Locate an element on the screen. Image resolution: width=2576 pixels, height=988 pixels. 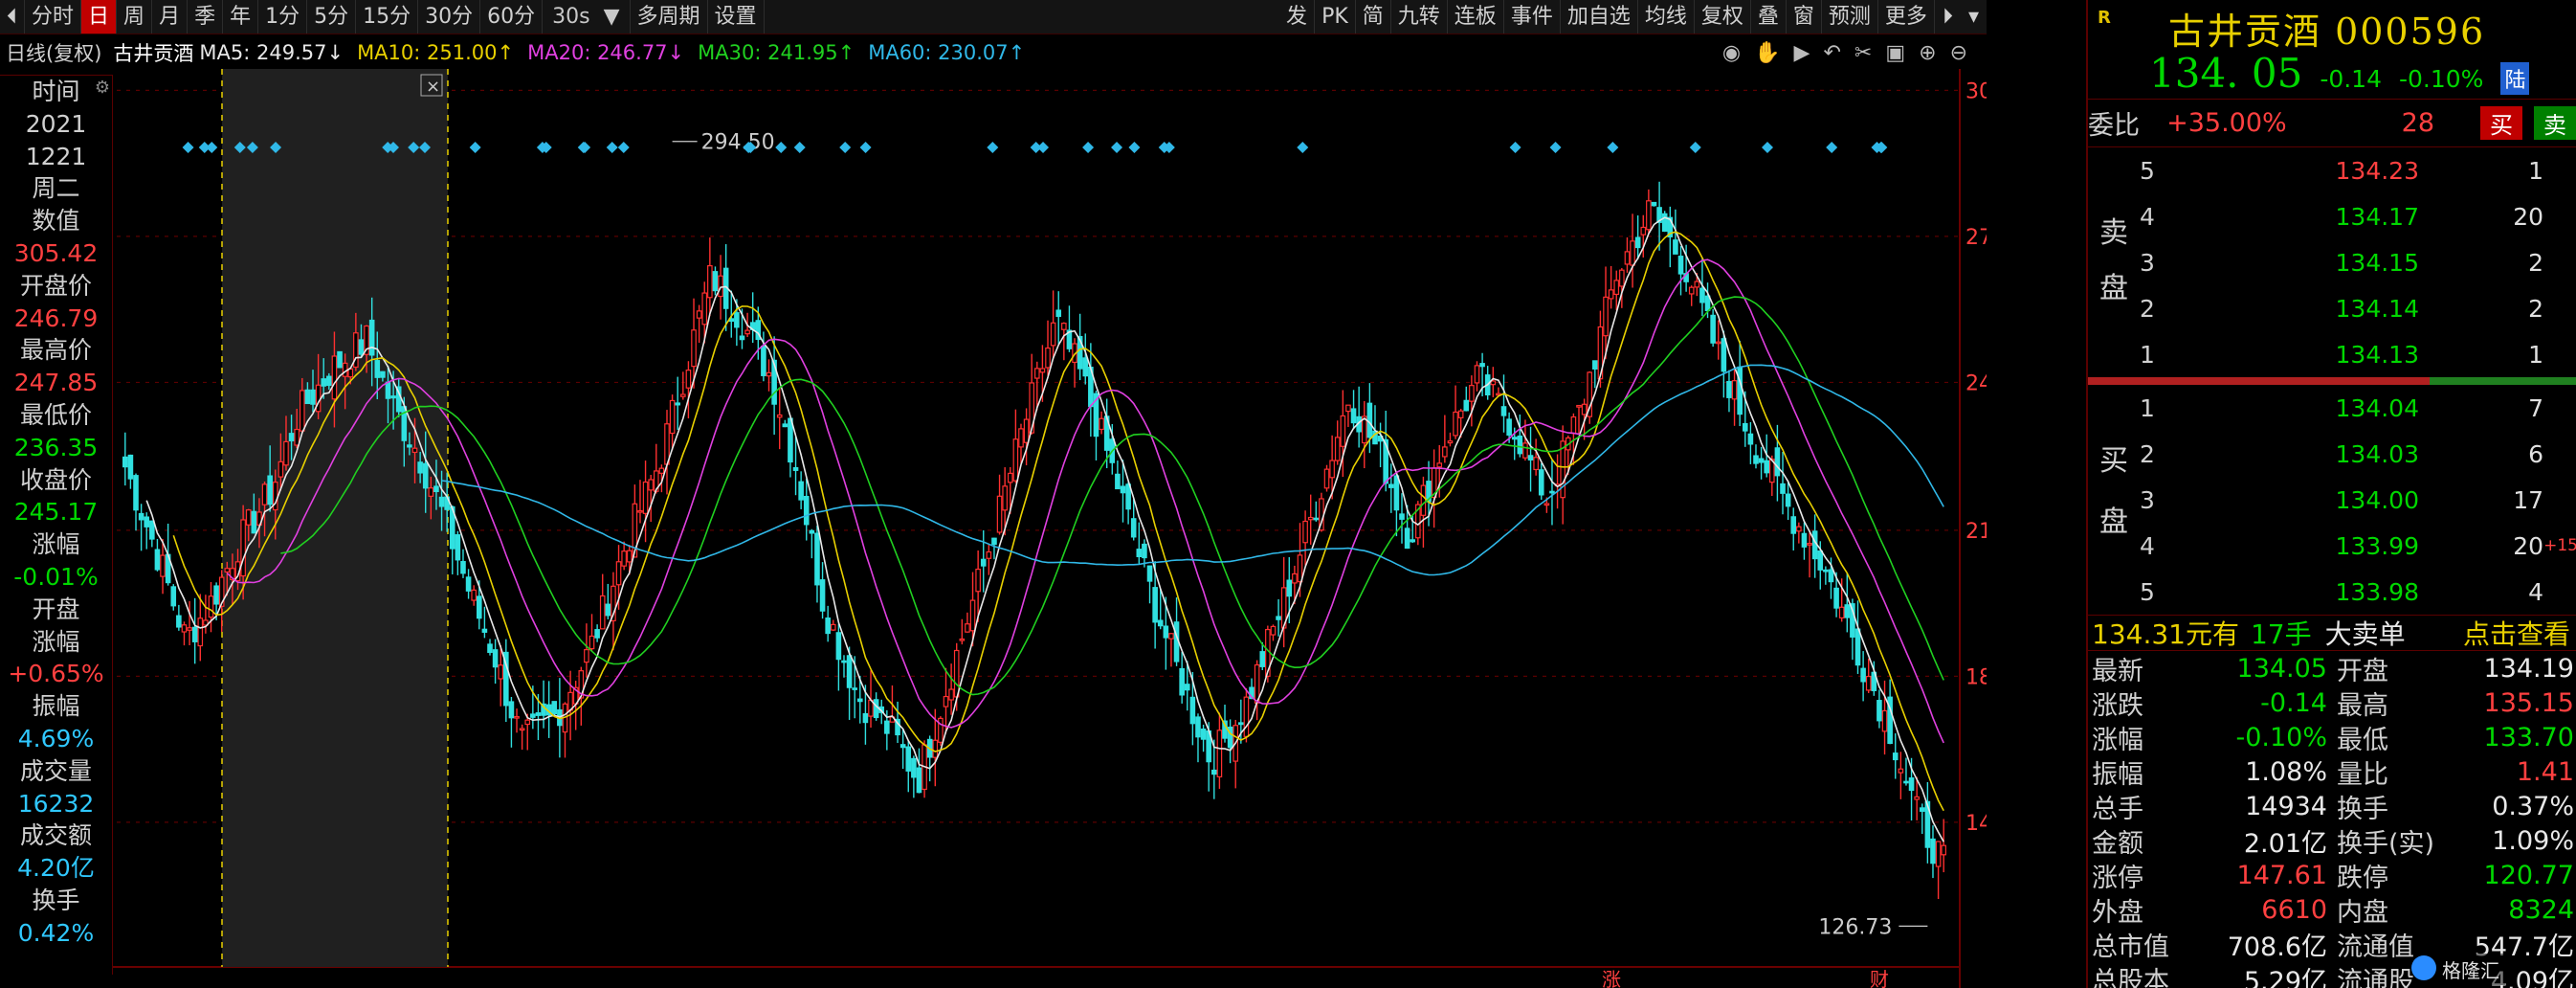
bids-level-1: 2 134.03 6 is located at coordinates (2354, 454).